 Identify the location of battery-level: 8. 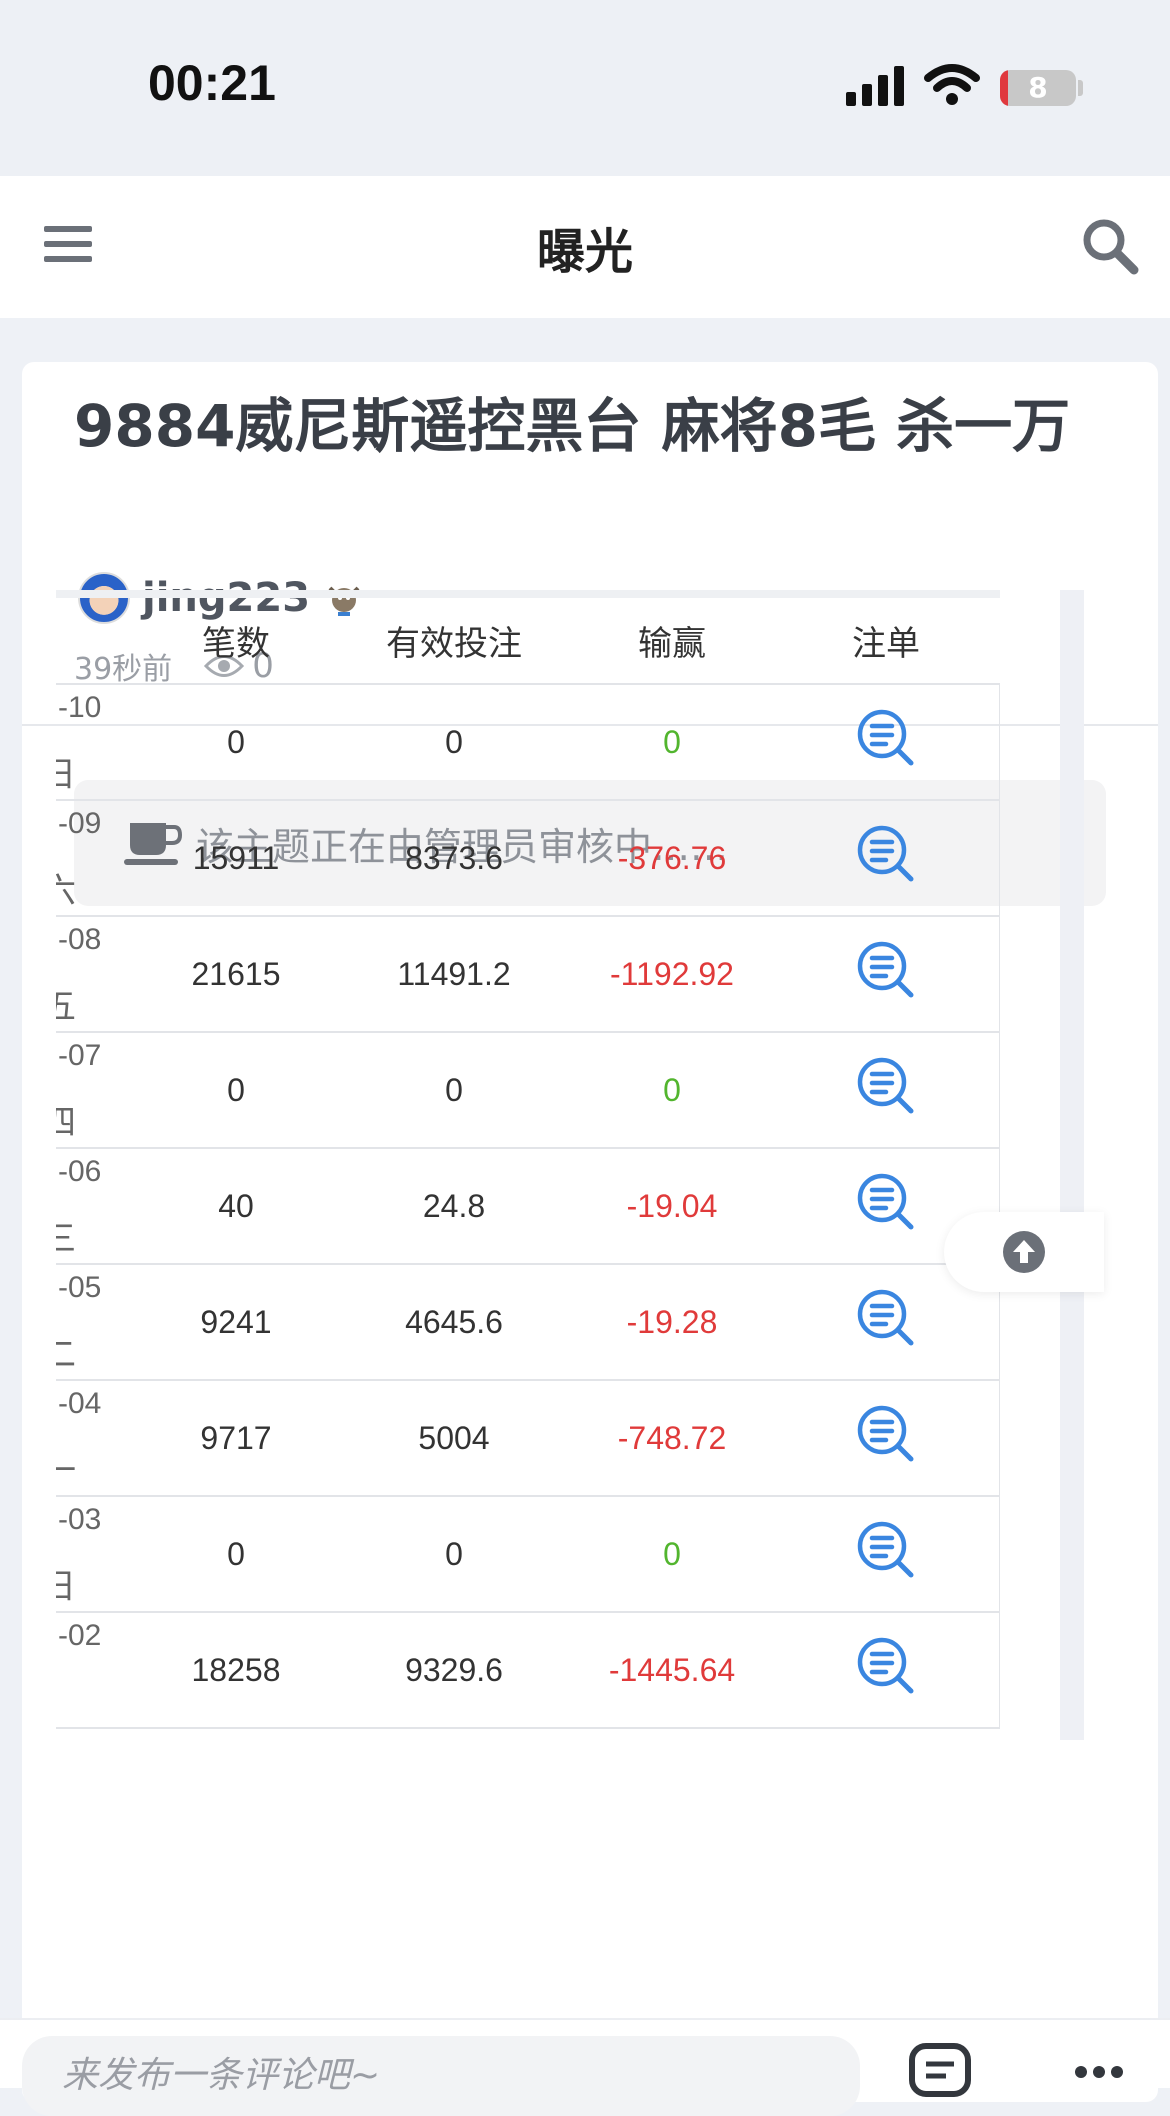
(1038, 87).